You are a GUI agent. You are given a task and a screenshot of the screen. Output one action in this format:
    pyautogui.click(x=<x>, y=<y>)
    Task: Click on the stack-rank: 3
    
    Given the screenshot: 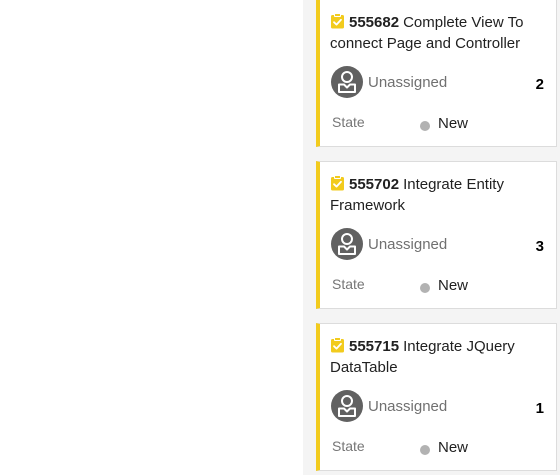 What is the action you would take?
    pyautogui.click(x=539, y=246)
    